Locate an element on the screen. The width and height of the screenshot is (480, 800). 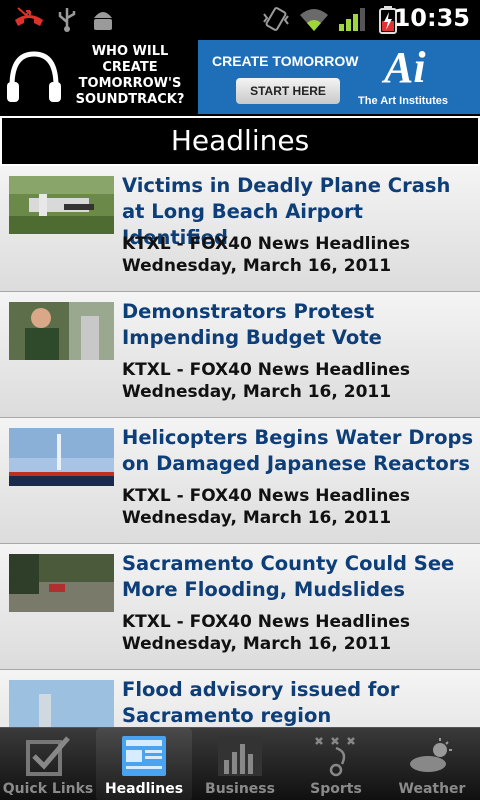
bar-chart-icon is located at coordinates (240, 756).